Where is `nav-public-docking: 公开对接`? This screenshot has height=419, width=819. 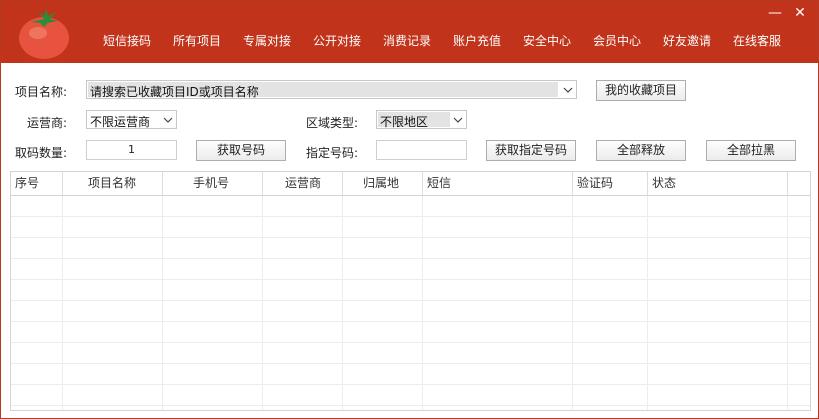 nav-public-docking: 公开对接 is located at coordinates (337, 40).